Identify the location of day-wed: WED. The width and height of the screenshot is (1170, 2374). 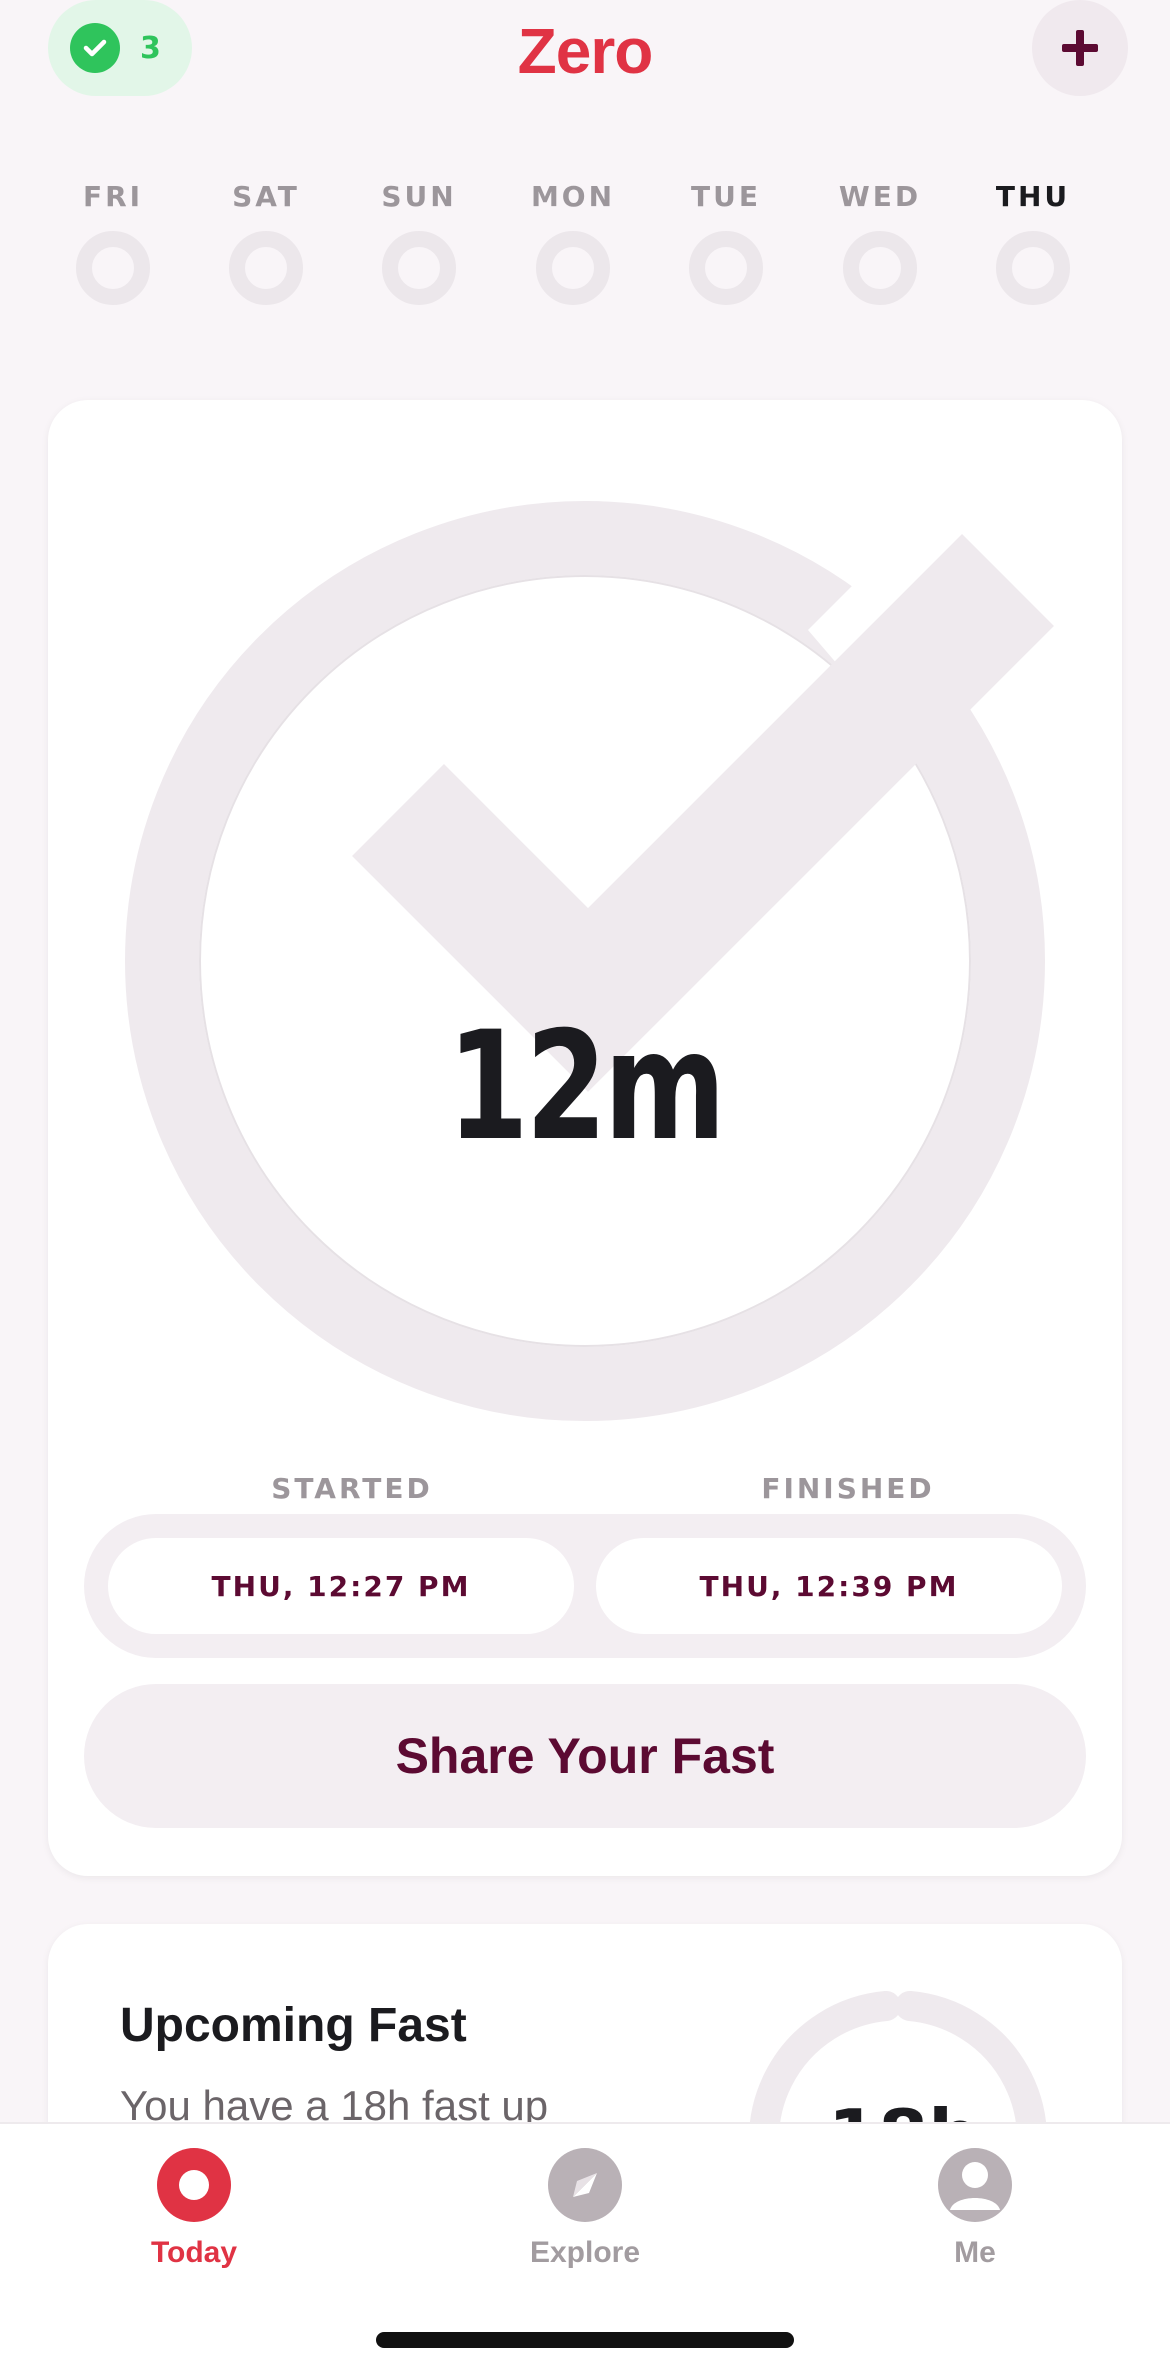
(880, 242).